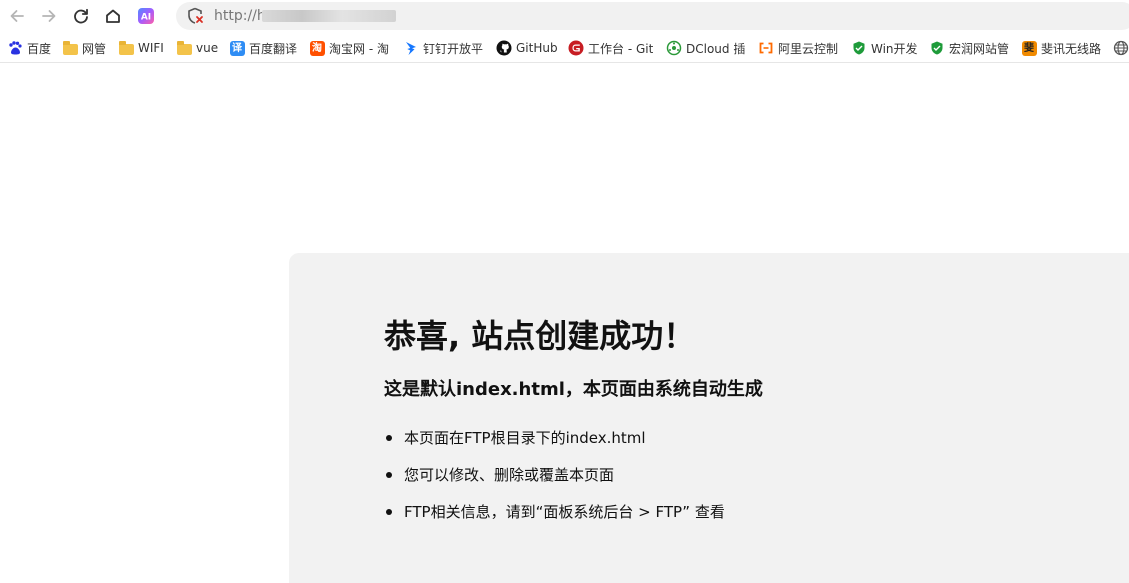  I want to click on globe-icon, so click(1121, 48).